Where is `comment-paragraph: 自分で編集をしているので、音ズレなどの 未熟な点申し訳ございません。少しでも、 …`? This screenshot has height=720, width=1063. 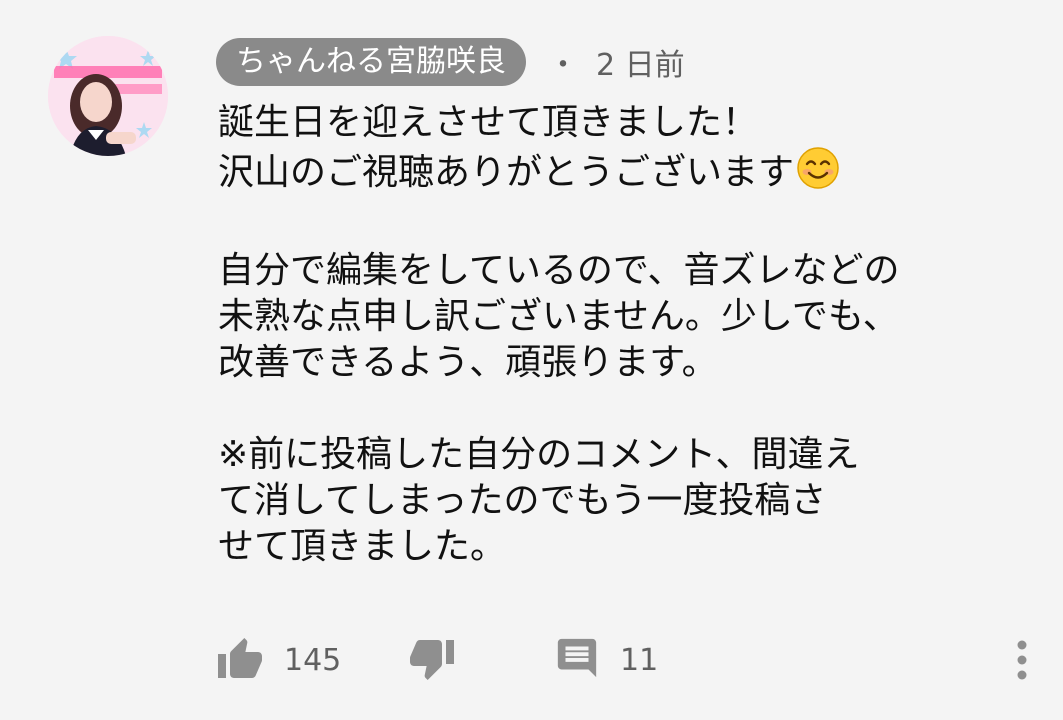
comment-paragraph: 自分で編集をしているので、音ズレなどの 未熟な点申し訳ございません。少しでも、 … is located at coordinates (628, 317).